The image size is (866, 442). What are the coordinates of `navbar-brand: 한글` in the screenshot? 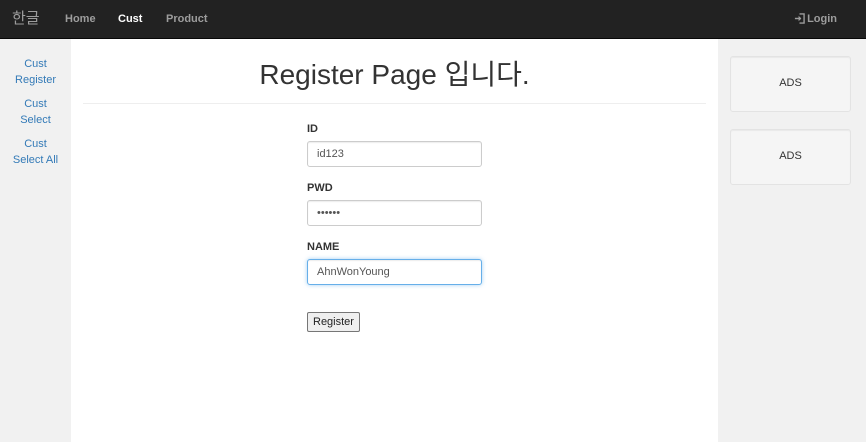 It's located at (26, 19).